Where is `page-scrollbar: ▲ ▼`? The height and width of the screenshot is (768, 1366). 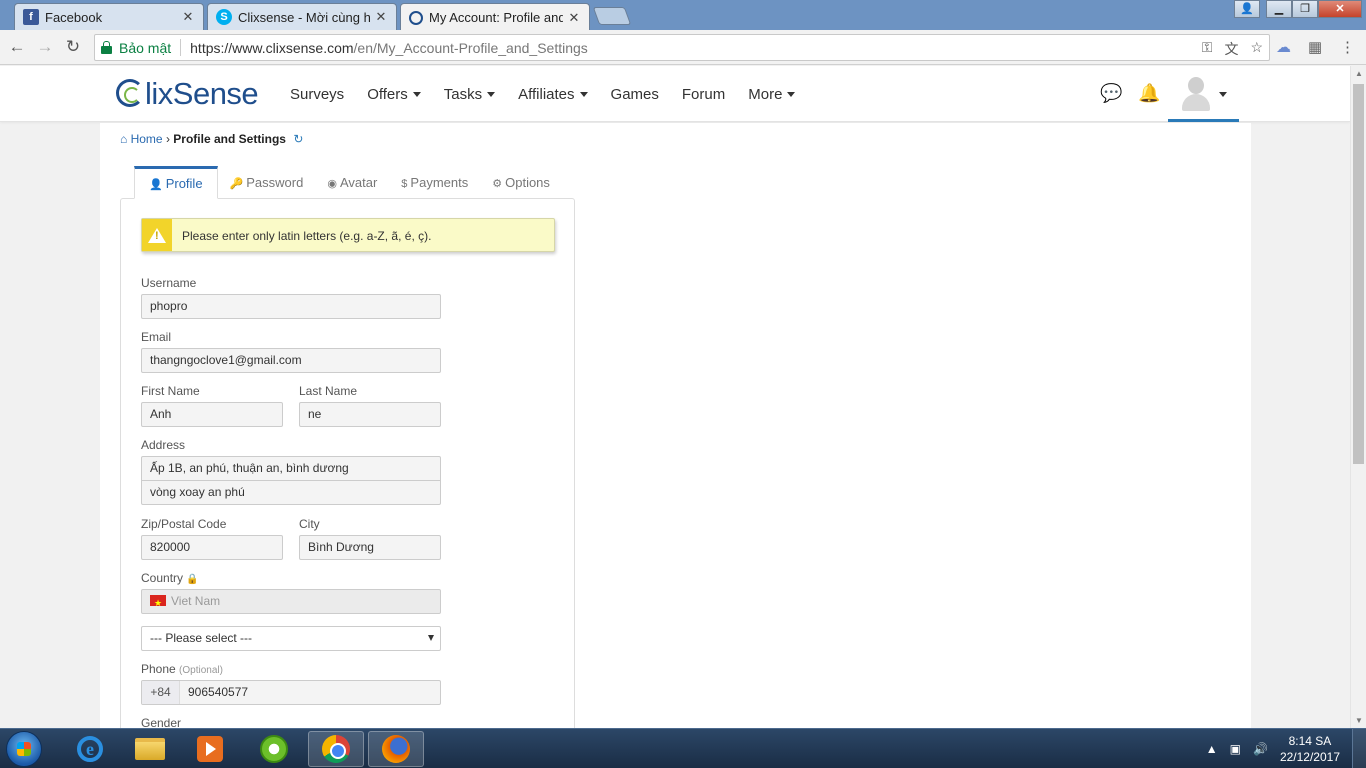 page-scrollbar: ▲ ▼ is located at coordinates (1358, 397).